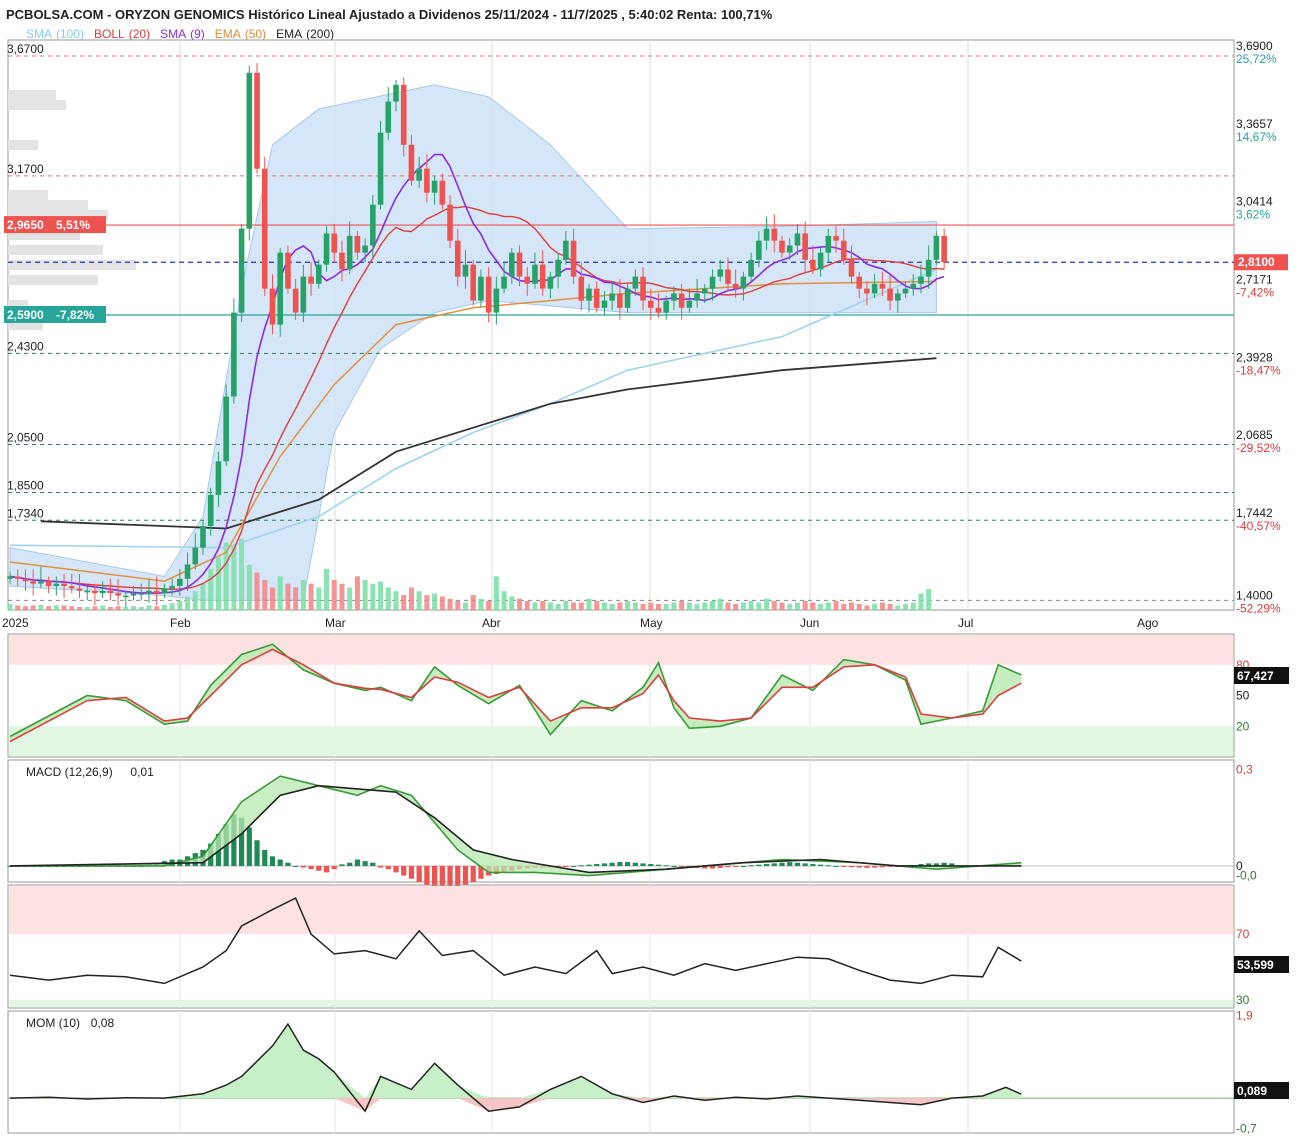 This screenshot has height=1138, width=1299. What do you see at coordinates (73, 225) in the screenshot?
I see `highlight-level-pct: 5,51%` at bounding box center [73, 225].